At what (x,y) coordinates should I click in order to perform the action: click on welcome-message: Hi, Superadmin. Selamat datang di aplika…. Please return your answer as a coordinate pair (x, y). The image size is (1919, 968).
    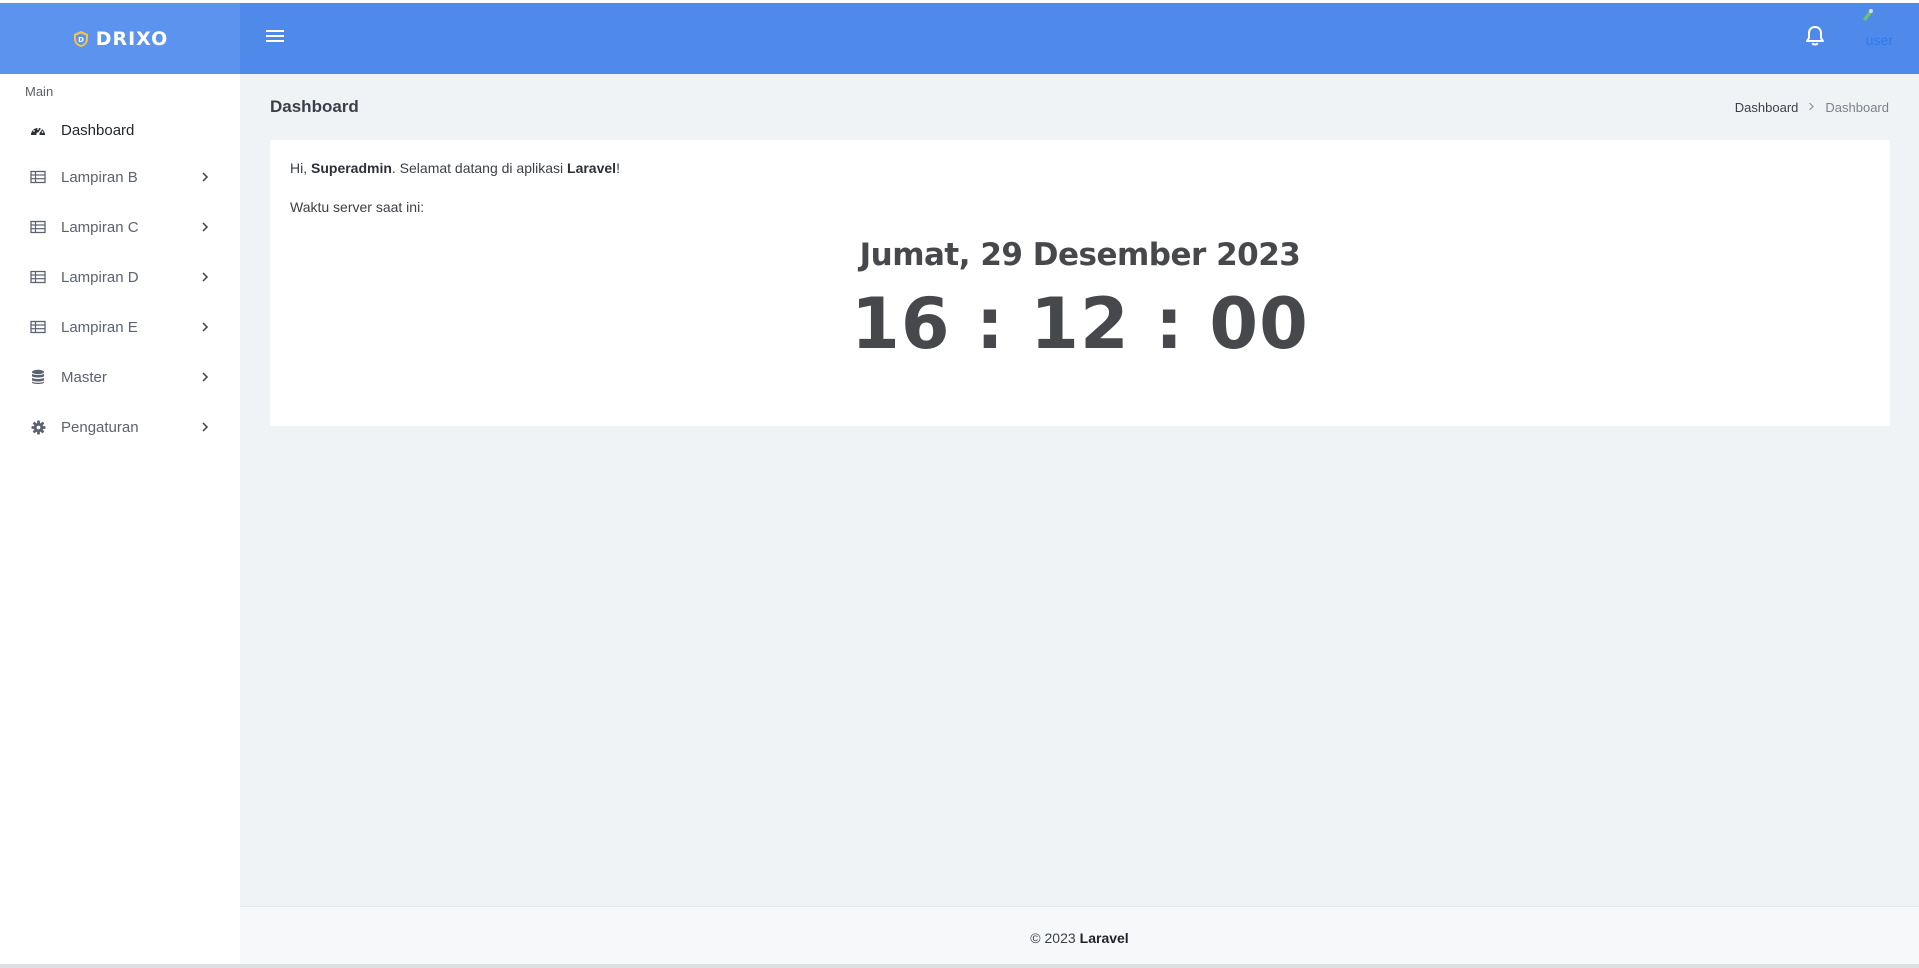
    Looking at the image, I should click on (1080, 170).